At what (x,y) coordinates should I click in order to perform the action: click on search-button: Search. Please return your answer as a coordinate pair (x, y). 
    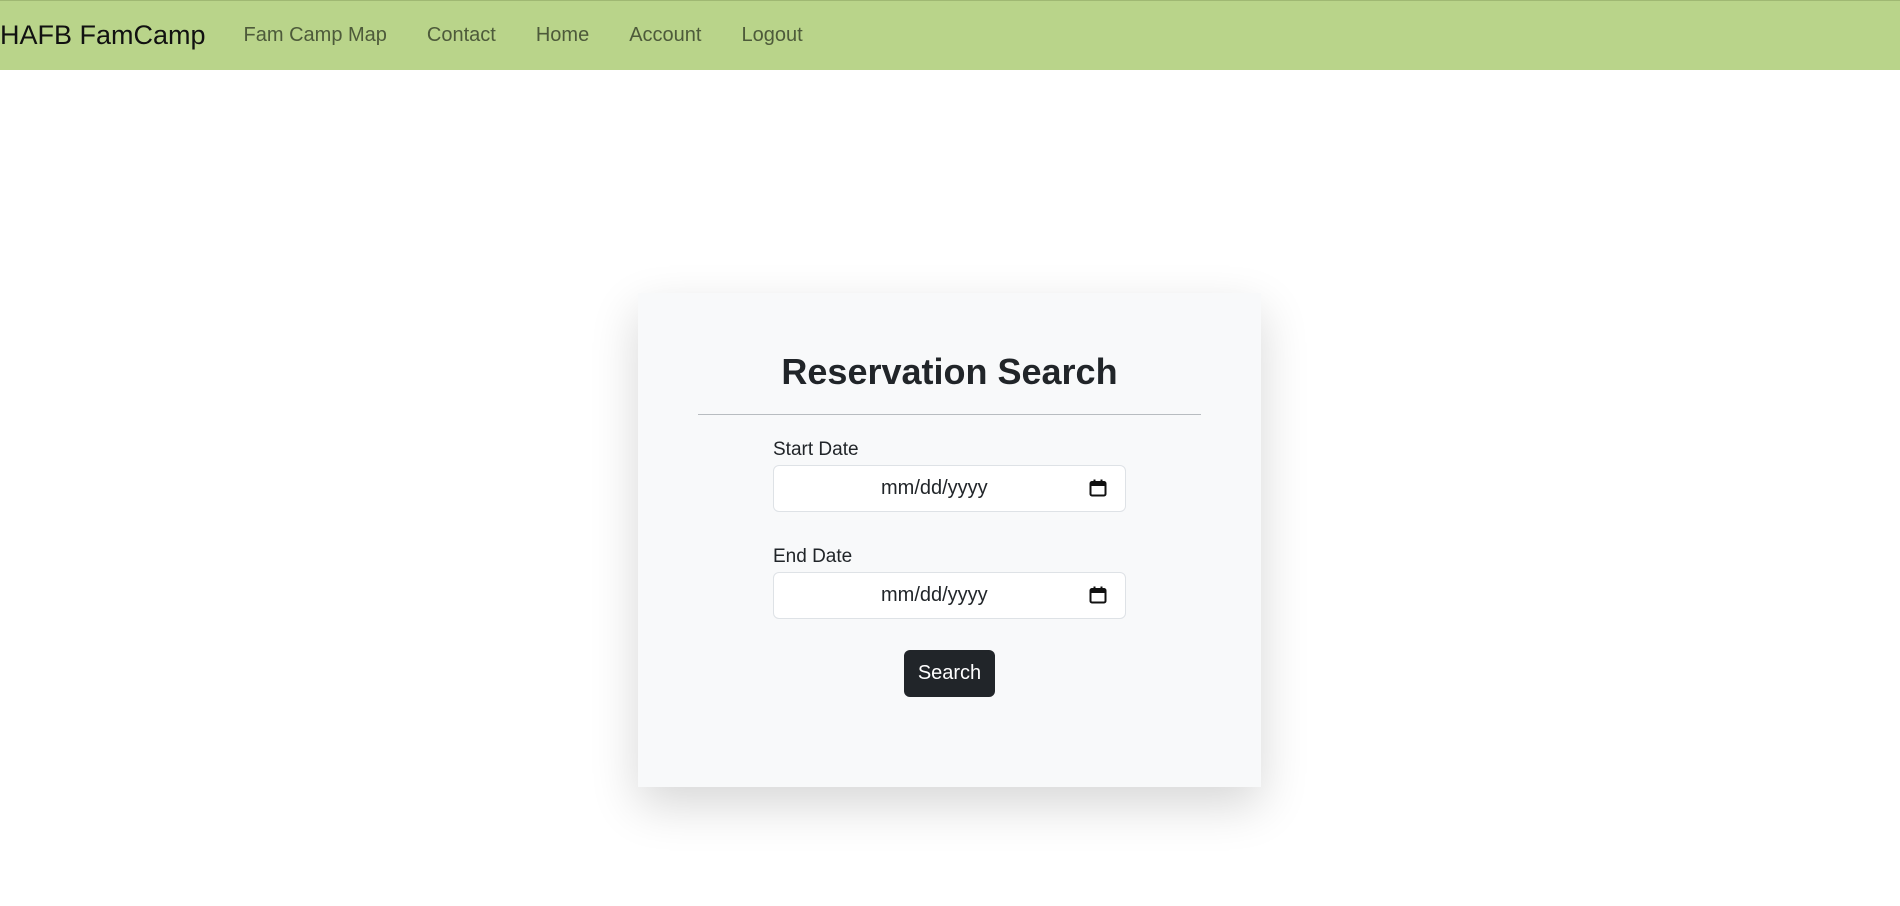
    Looking at the image, I should click on (949, 673).